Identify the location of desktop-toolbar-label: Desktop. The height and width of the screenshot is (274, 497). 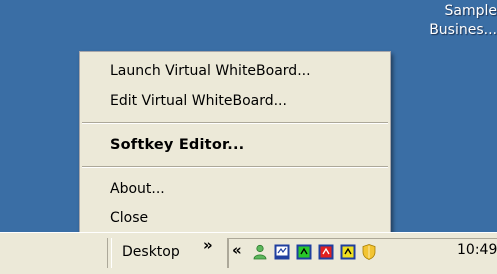
(151, 252).